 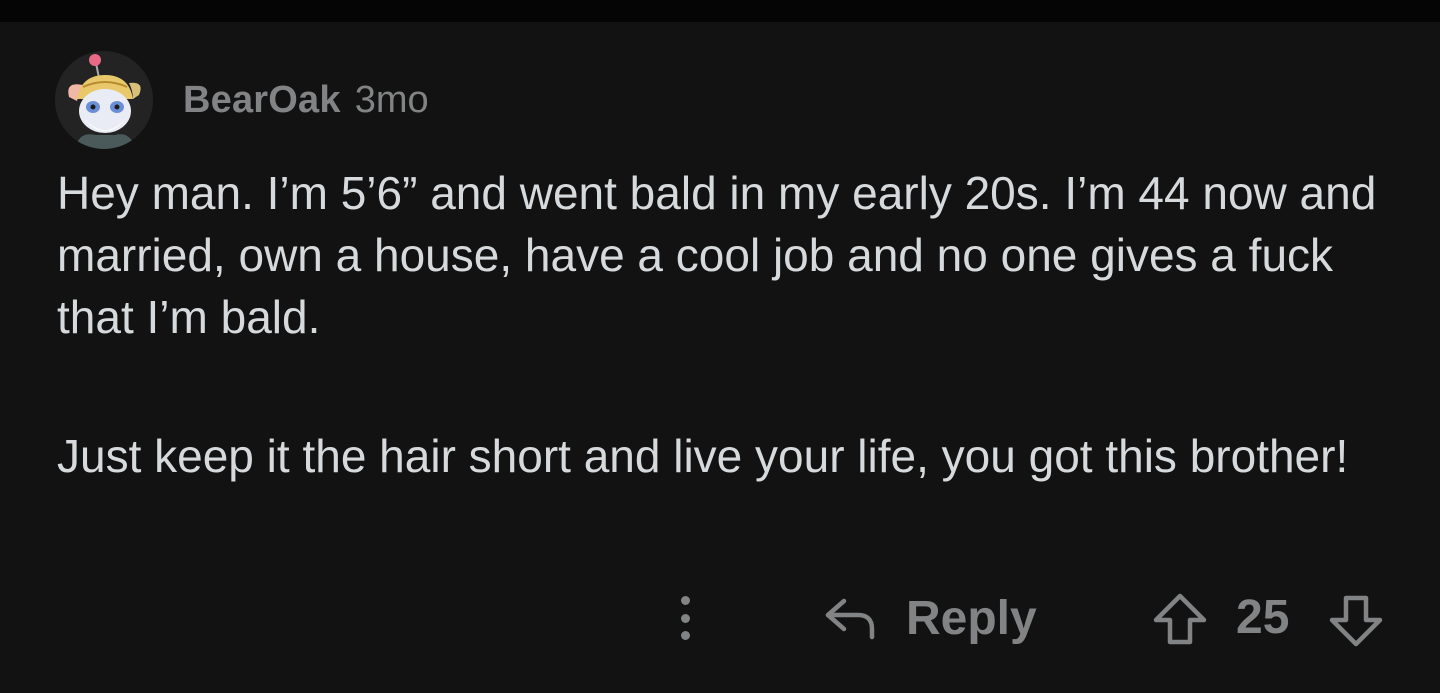 I want to click on avatar-image, so click(x=104, y=100).